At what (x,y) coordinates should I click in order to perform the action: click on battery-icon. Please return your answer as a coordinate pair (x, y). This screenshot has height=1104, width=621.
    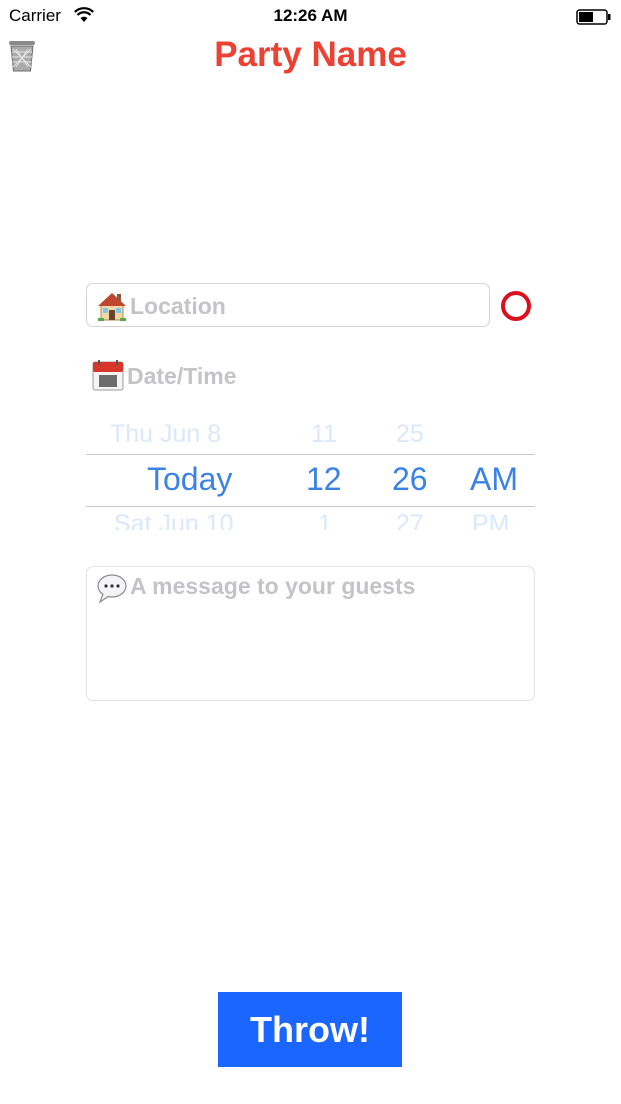
    Looking at the image, I should click on (593, 17).